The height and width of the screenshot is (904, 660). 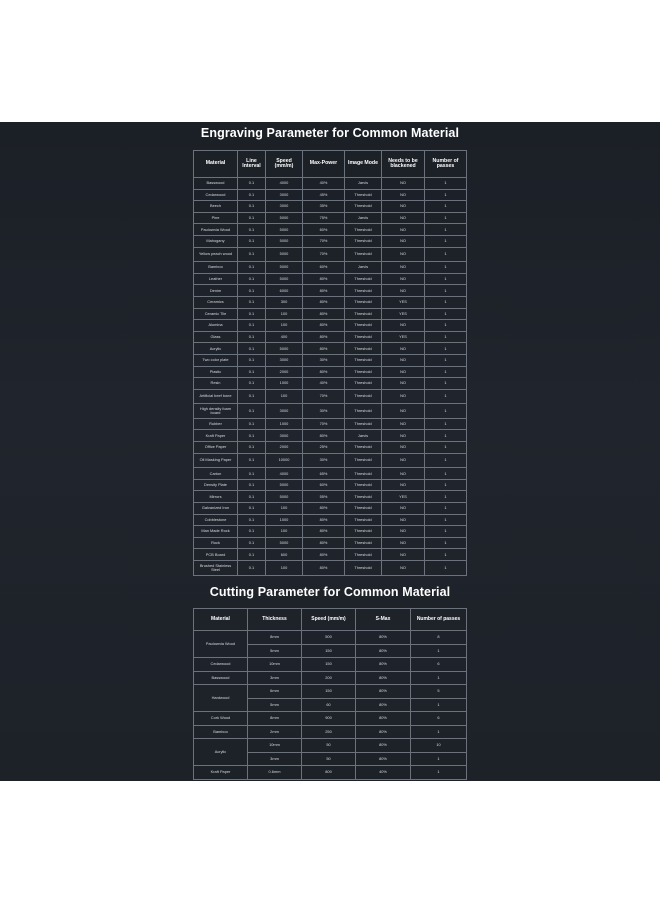 I want to click on table-cell: Glass, so click(x=215, y=337).